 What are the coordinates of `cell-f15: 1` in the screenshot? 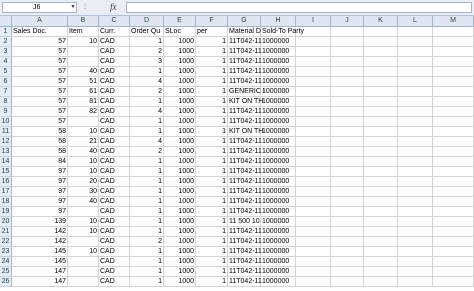 It's located at (212, 172).